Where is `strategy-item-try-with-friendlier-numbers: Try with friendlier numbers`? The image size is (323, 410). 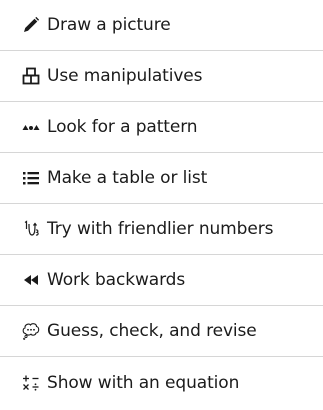
strategy-item-try-with-friendlier-numbers: Try with friendlier numbers is located at coordinates (161, 229).